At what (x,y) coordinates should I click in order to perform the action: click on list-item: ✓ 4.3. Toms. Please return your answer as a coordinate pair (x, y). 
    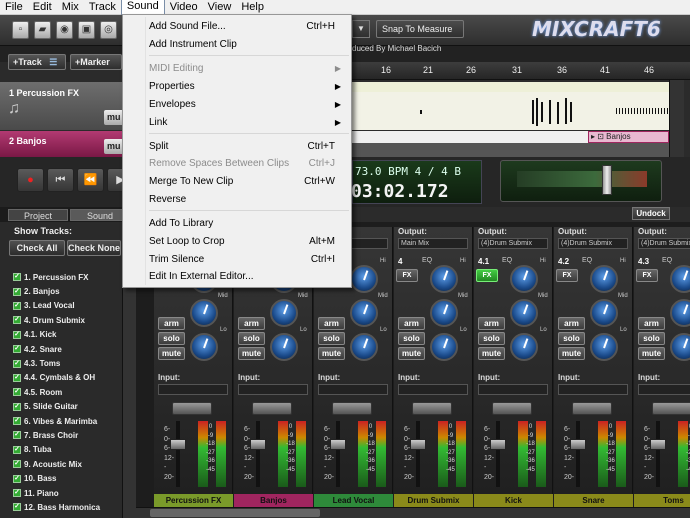
    Looking at the image, I should click on (67, 363).